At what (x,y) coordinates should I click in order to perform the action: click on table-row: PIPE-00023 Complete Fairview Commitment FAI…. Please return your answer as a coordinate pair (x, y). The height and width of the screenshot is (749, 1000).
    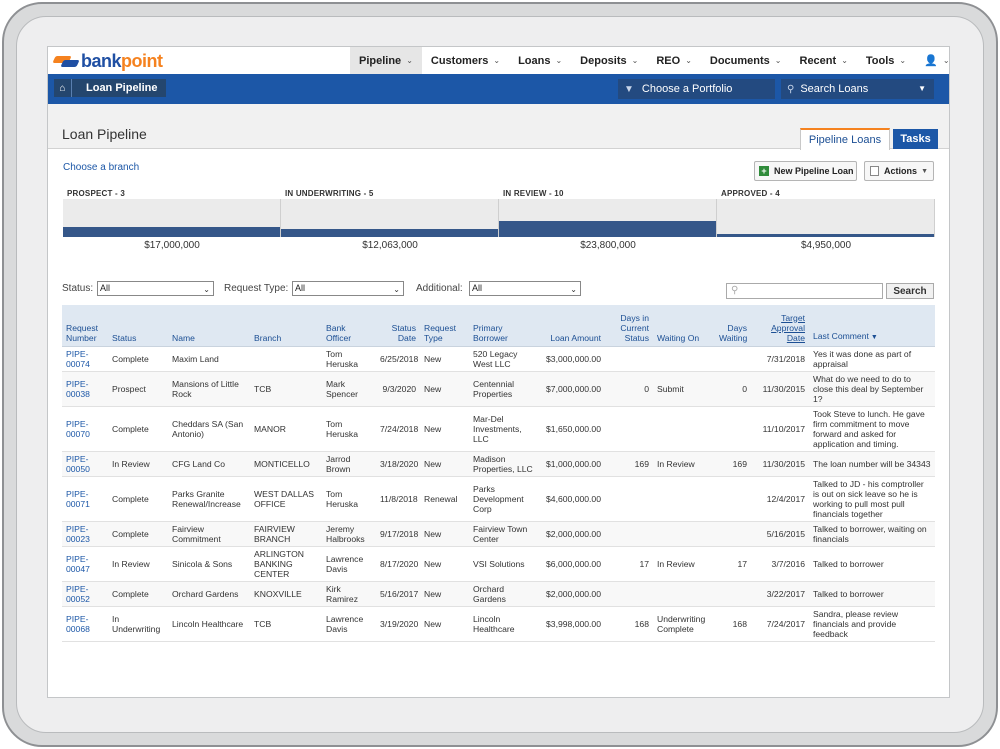
    Looking at the image, I should click on (498, 534).